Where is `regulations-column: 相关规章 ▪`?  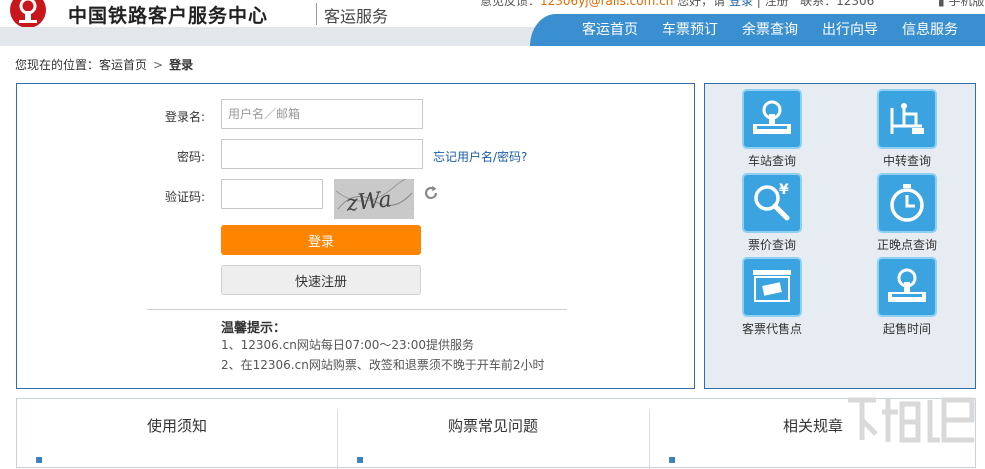 regulations-column: 相关规章 ▪ is located at coordinates (813, 434).